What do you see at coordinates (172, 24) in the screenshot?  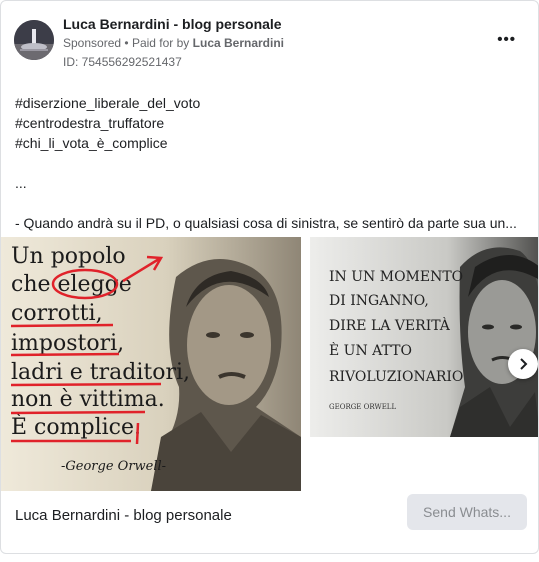 I see `page-name-link: Luca Bernardini - blog personale` at bounding box center [172, 24].